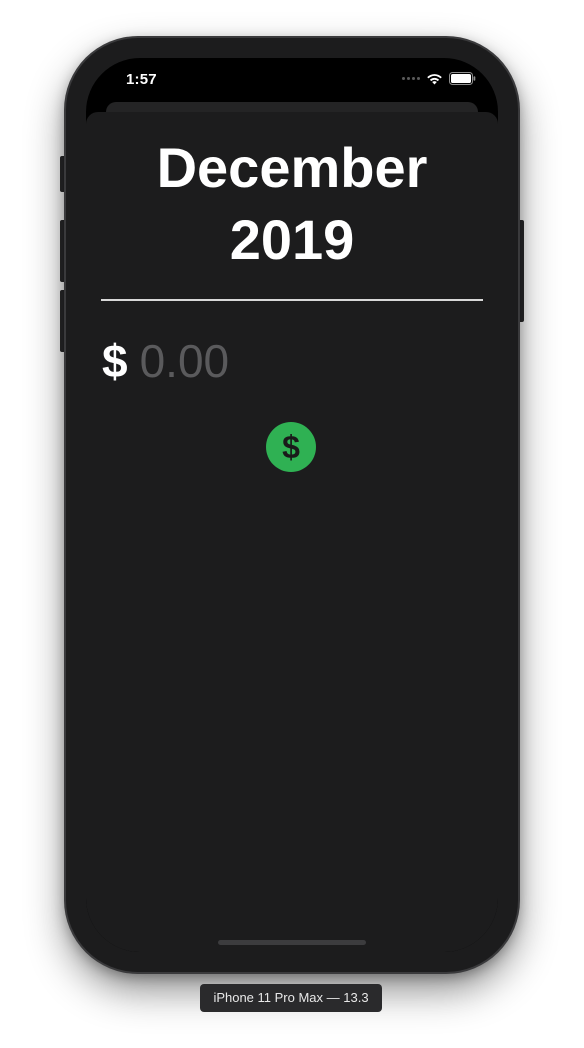  I want to click on power-button, so click(521, 271).